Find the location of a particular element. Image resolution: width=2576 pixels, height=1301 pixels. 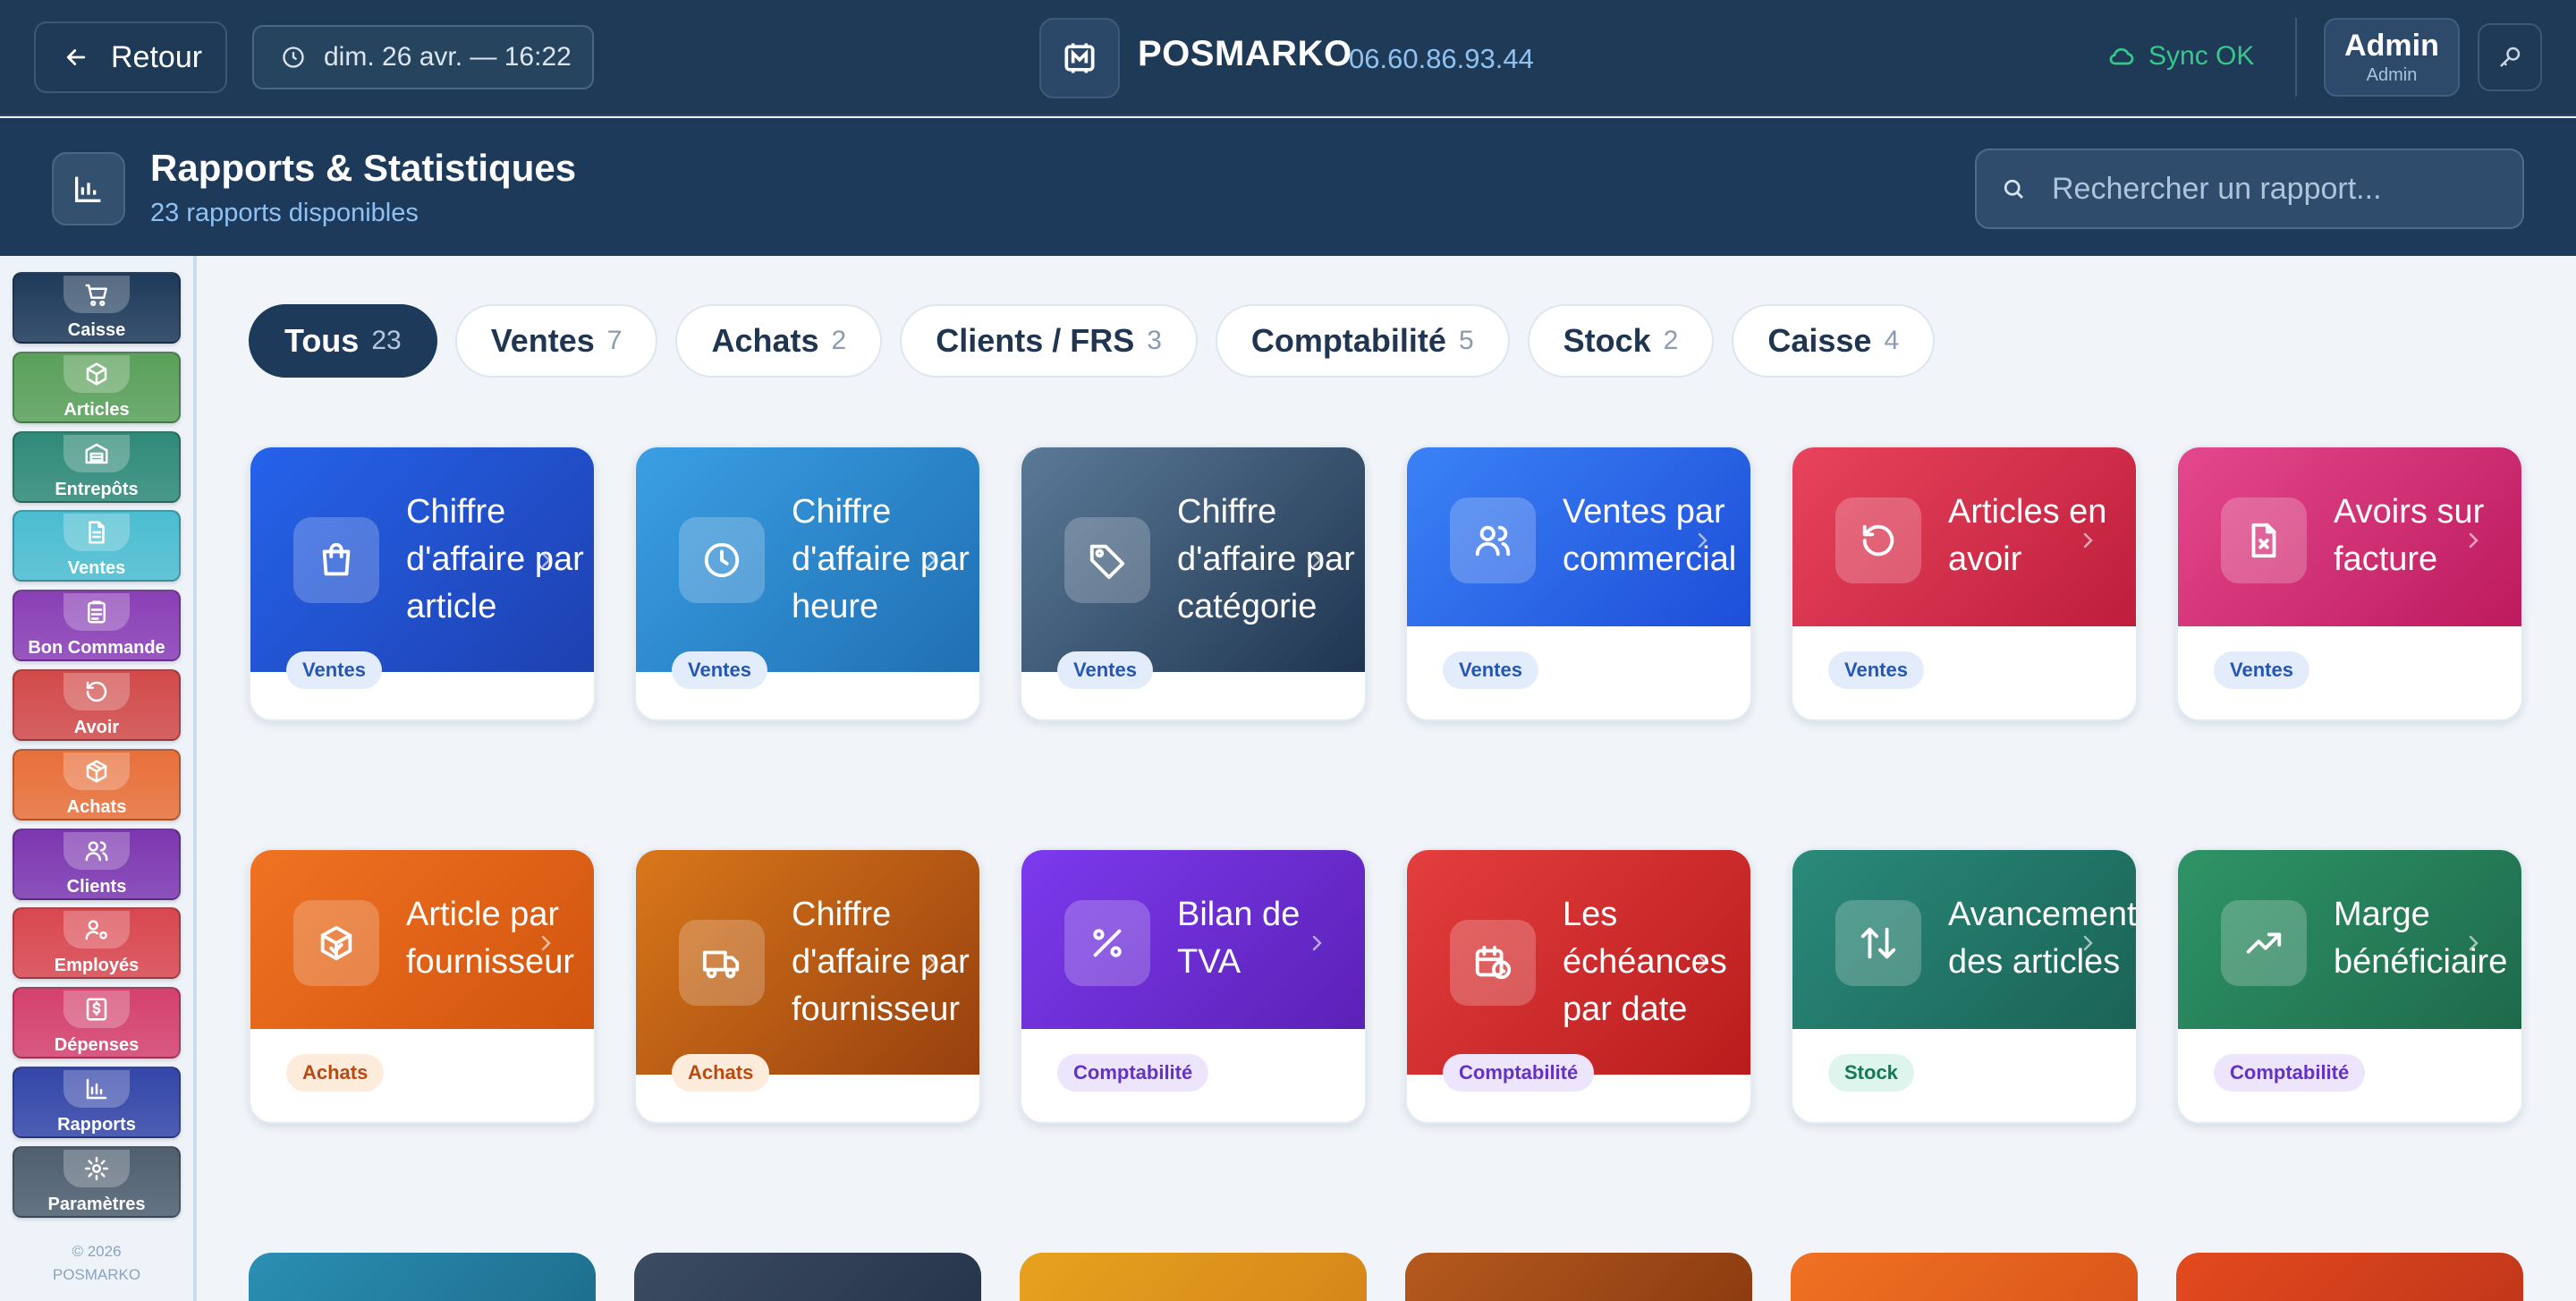

sidebar-item-bon-commande: Bon Commande is located at coordinates (97, 626).